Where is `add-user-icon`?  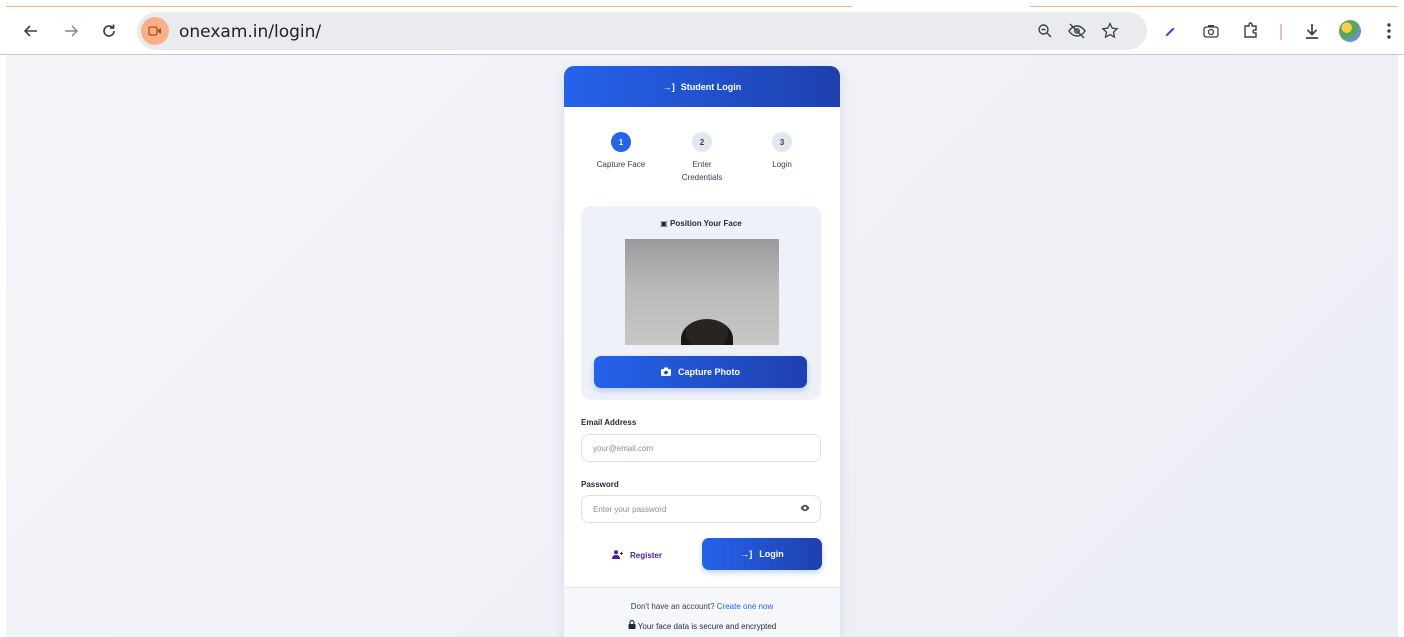
add-user-icon is located at coordinates (617, 555).